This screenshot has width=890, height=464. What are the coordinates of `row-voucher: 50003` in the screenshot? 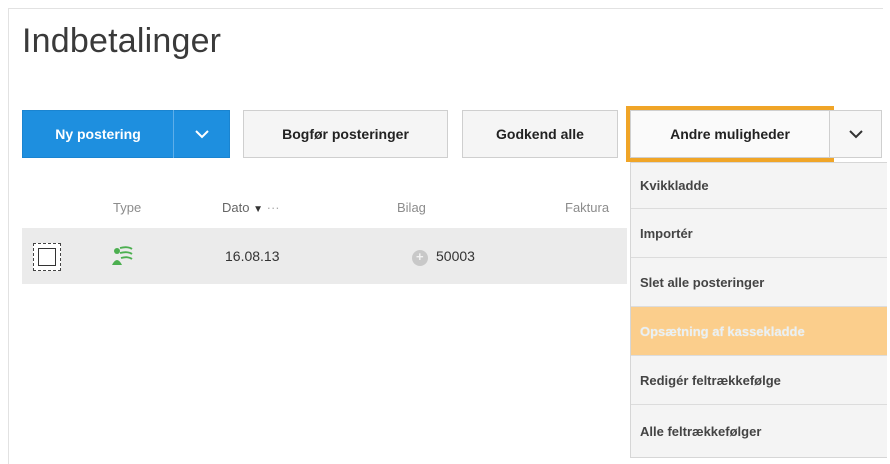 It's located at (455, 256).